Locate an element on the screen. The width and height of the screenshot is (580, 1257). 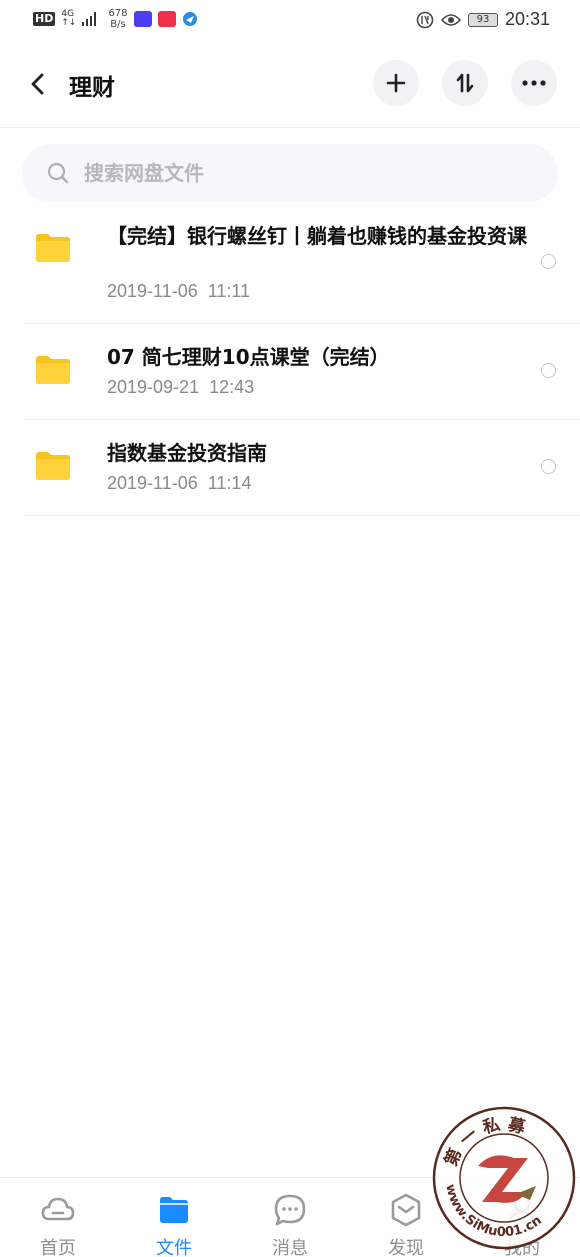
back-button is located at coordinates (38, 84).